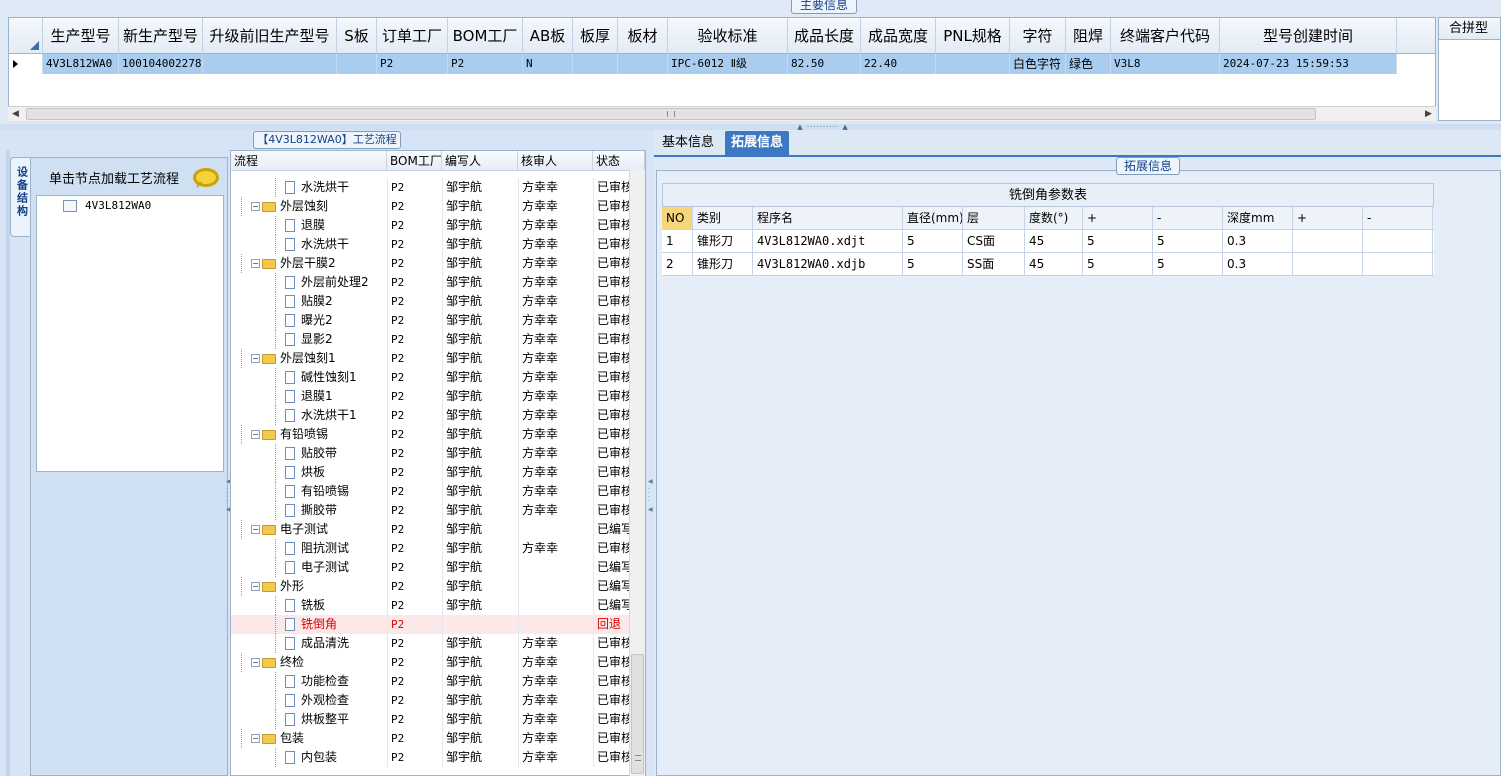  Describe the element at coordinates (336, 244) in the screenshot. I see `process-step: 水洗烘干` at that location.